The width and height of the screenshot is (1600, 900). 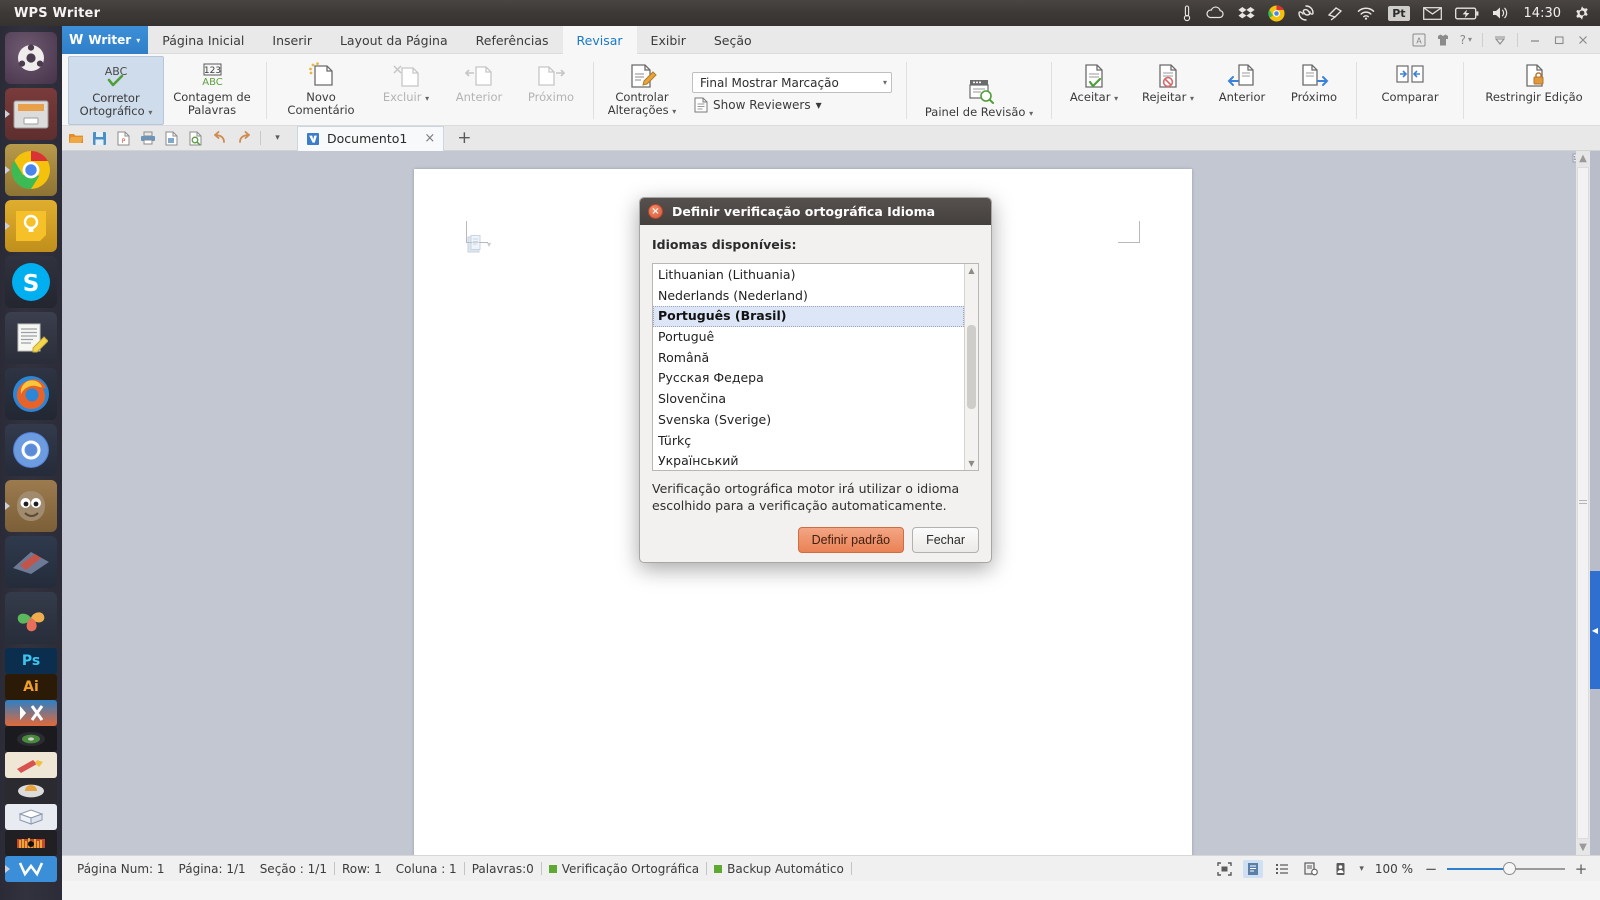 What do you see at coordinates (851, 540) in the screenshot?
I see `set-default-button: Definir padrão` at bounding box center [851, 540].